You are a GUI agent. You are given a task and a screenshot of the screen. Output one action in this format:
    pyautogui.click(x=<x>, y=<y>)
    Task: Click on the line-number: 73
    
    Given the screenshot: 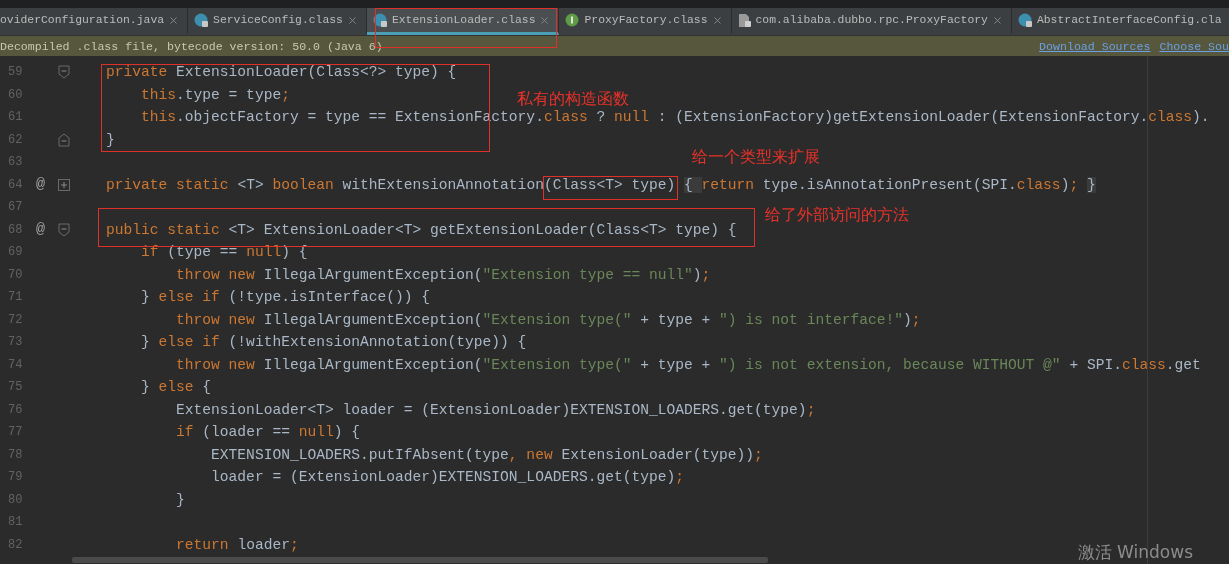 What is the action you would take?
    pyautogui.click(x=15, y=342)
    